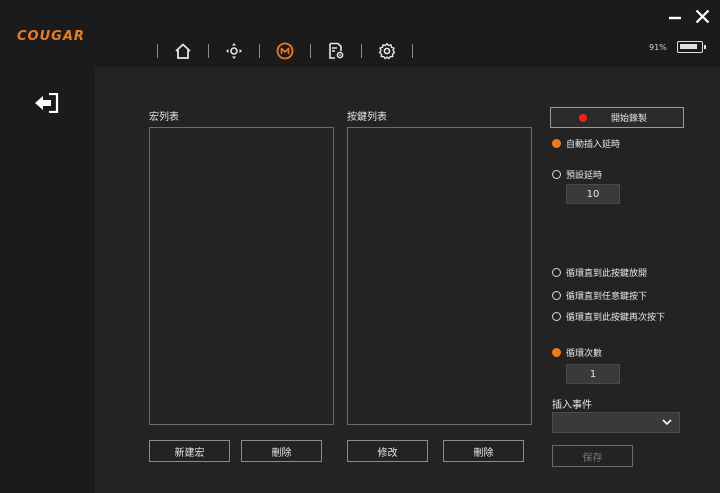  I want to click on loop-count-input: 1, so click(593, 374).